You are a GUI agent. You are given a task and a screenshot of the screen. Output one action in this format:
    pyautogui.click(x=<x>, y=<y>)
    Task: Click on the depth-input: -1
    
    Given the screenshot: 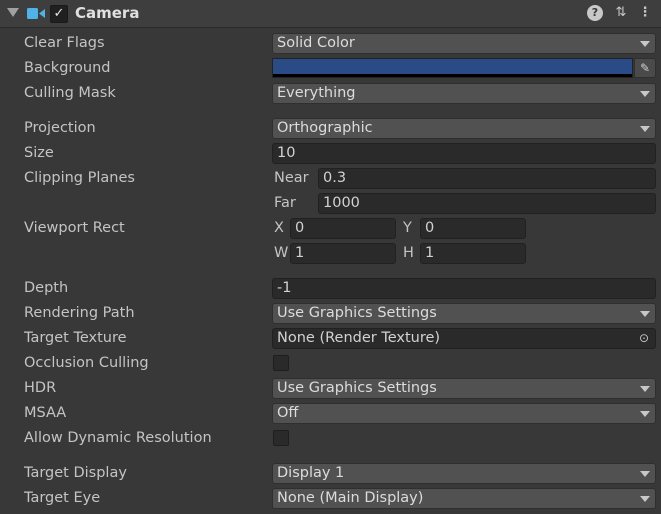 What is the action you would take?
    pyautogui.click(x=464, y=288)
    